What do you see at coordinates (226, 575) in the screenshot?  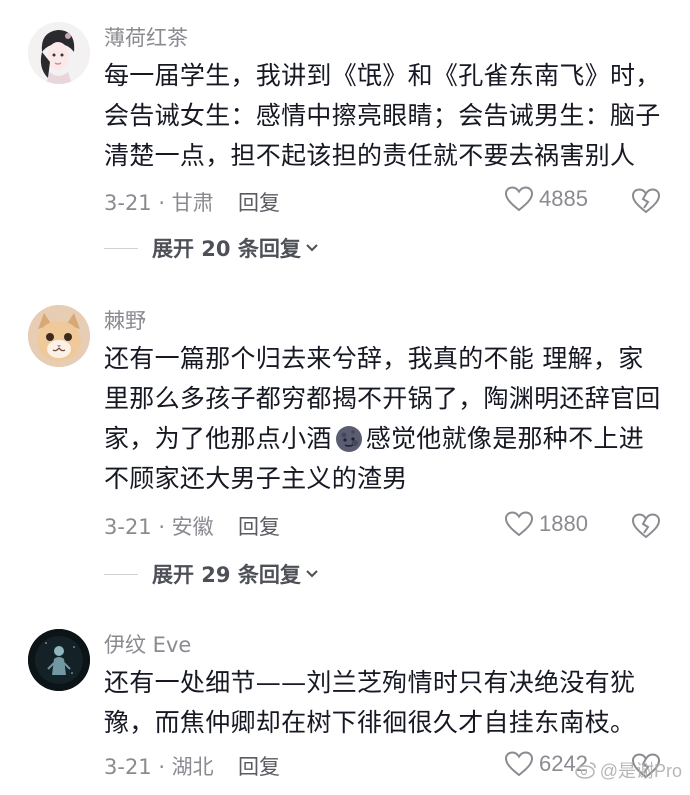 I see `expand-replies-label: 展开 29 条回复` at bounding box center [226, 575].